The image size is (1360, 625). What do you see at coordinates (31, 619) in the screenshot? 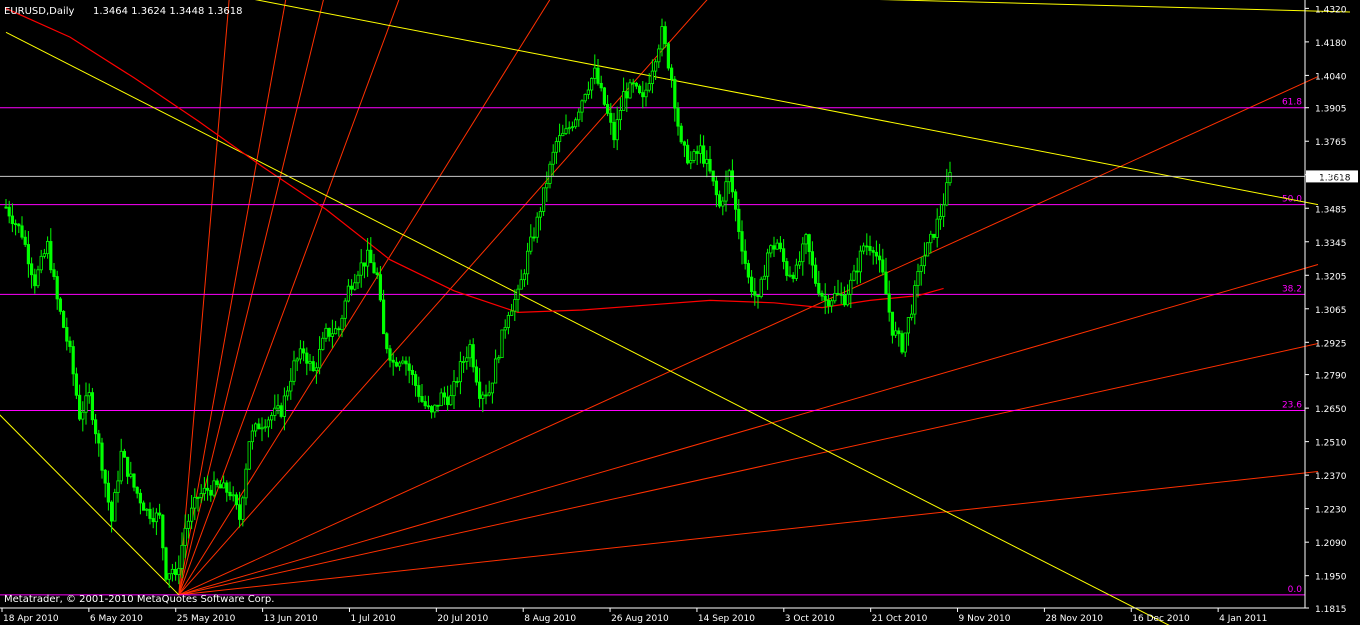
I see `x-tick-label: 18 Apr 2010` at bounding box center [31, 619].